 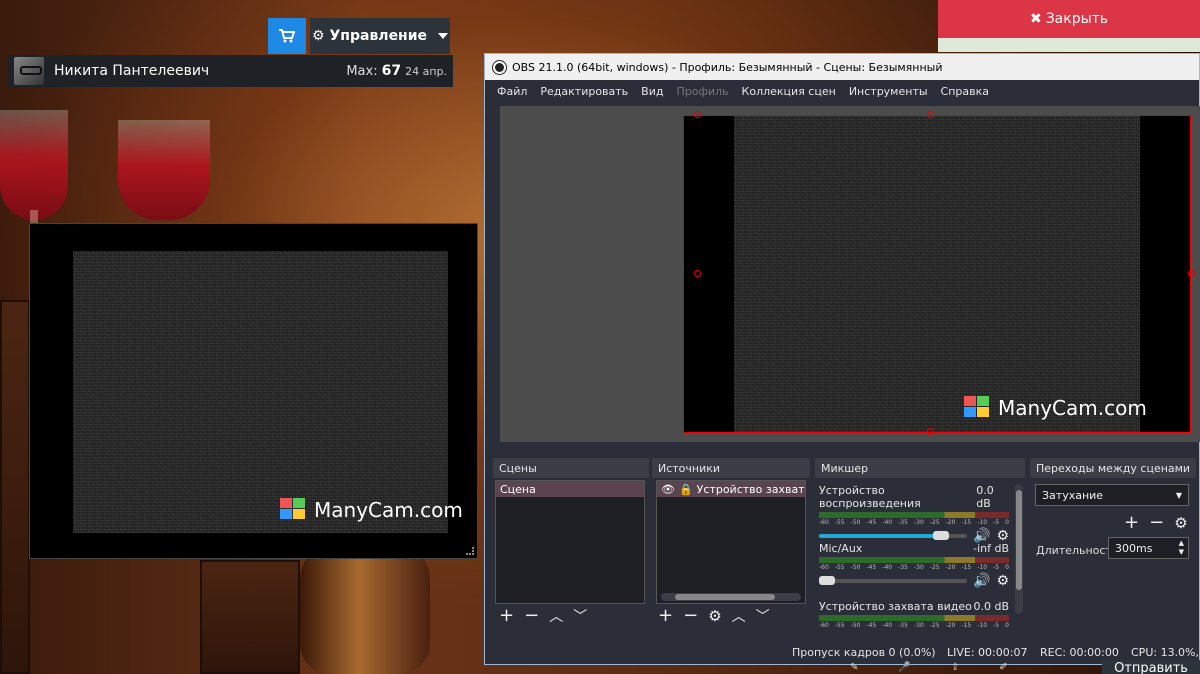 I want to click on cabinet, so click(x=15, y=487).